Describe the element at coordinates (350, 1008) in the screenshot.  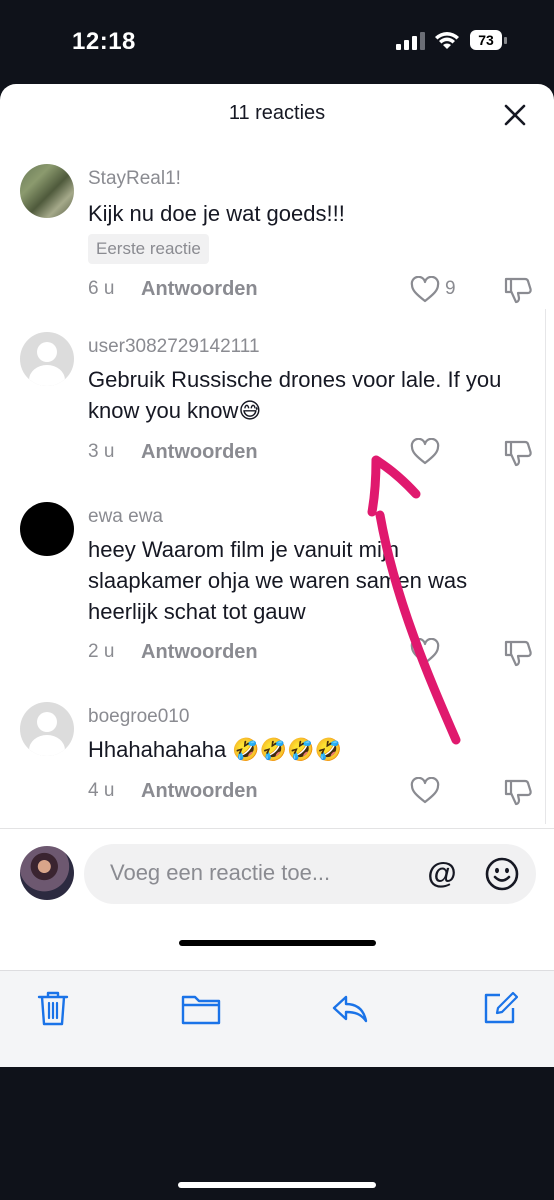
I see `reply-icon` at that location.